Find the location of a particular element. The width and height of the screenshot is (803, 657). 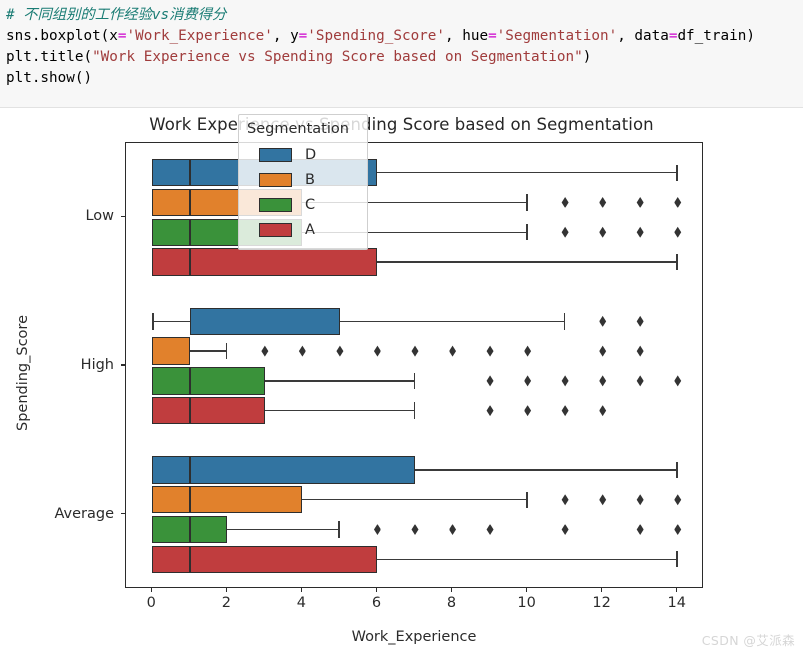

legend-entry-b: B is located at coordinates (303, 179).